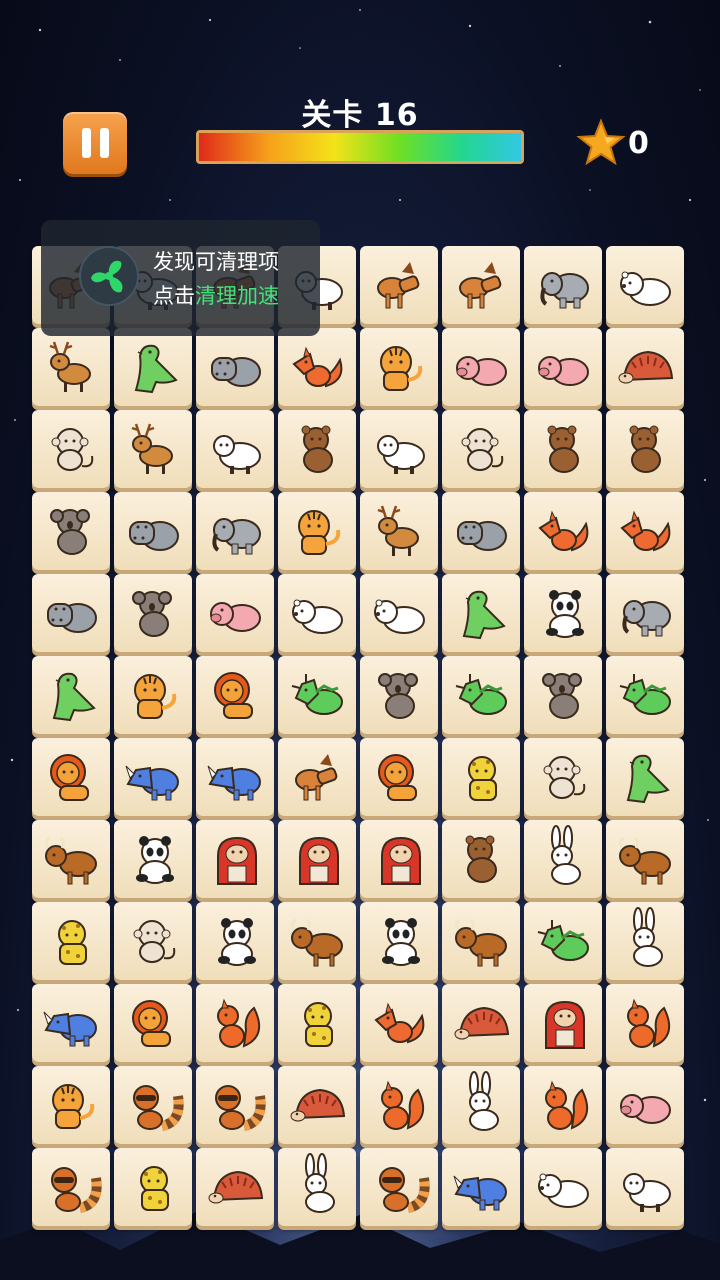 The width and height of the screenshot is (720, 1280). What do you see at coordinates (237, 296) in the screenshot?
I see `toast-action-link: 清理加速` at bounding box center [237, 296].